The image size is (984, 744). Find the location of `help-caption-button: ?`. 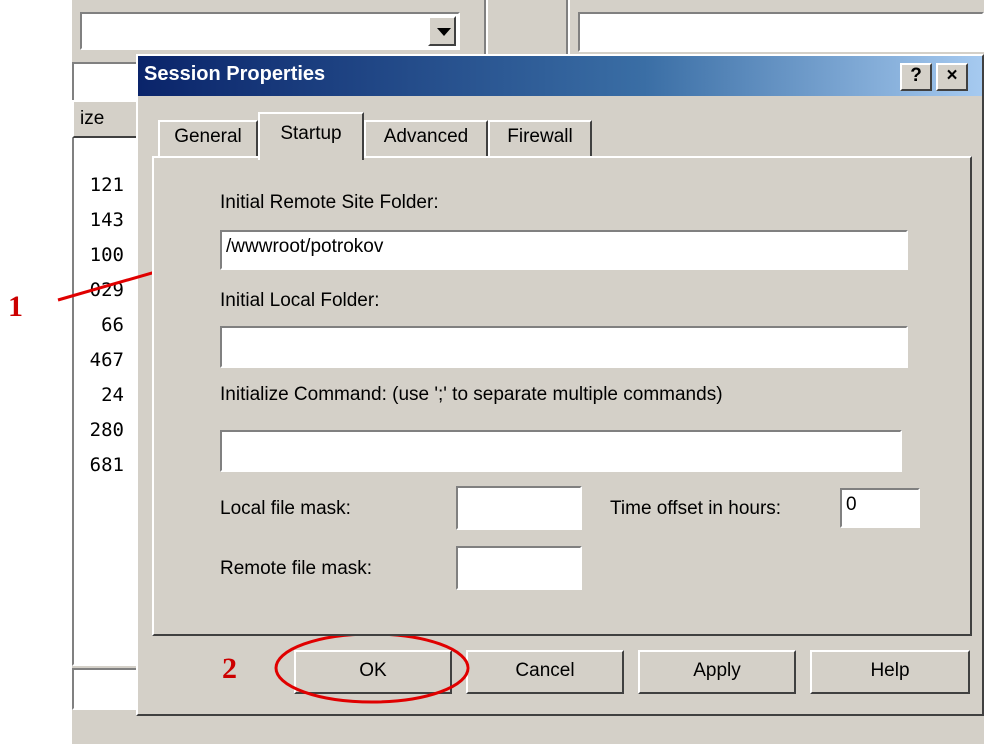

help-caption-button: ? is located at coordinates (916, 77).